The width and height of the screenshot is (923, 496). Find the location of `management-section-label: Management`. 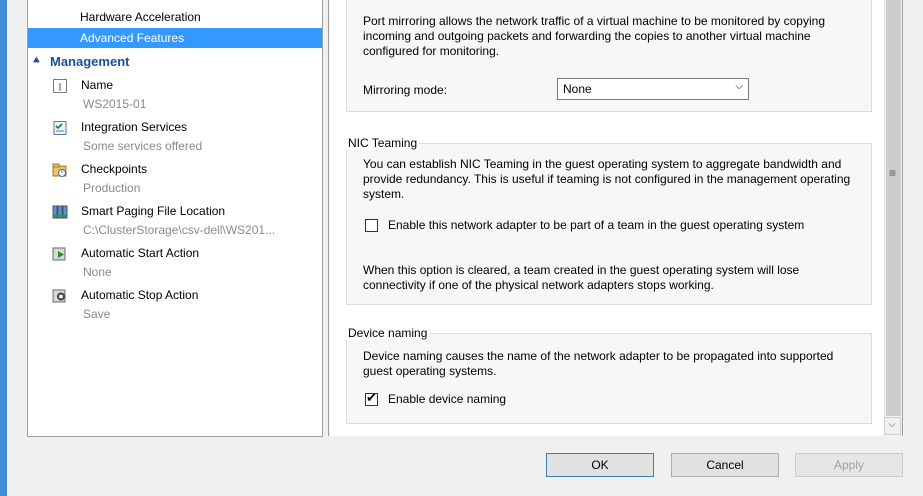

management-section-label: Management is located at coordinates (90, 61).